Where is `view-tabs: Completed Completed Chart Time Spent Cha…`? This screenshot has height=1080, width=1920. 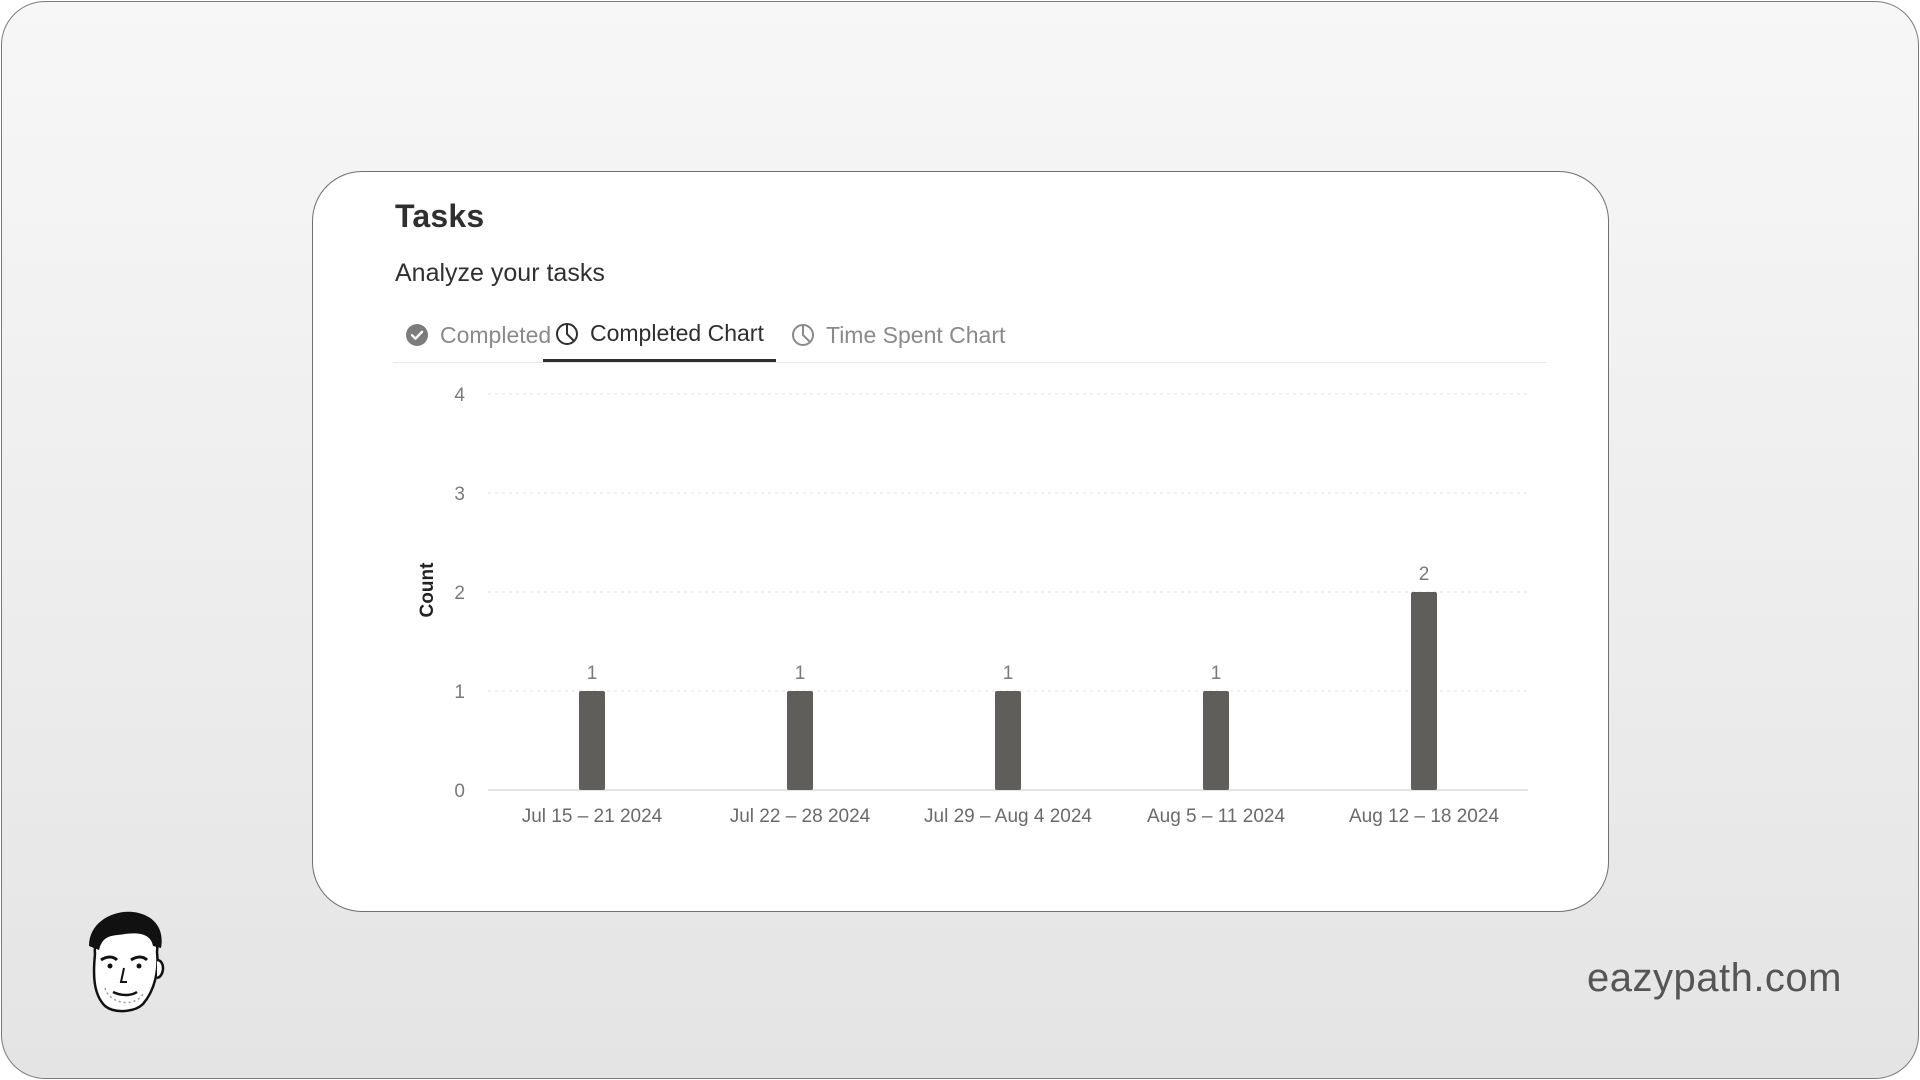 view-tabs: Completed Completed Chart Time Spent Cha… is located at coordinates (970, 335).